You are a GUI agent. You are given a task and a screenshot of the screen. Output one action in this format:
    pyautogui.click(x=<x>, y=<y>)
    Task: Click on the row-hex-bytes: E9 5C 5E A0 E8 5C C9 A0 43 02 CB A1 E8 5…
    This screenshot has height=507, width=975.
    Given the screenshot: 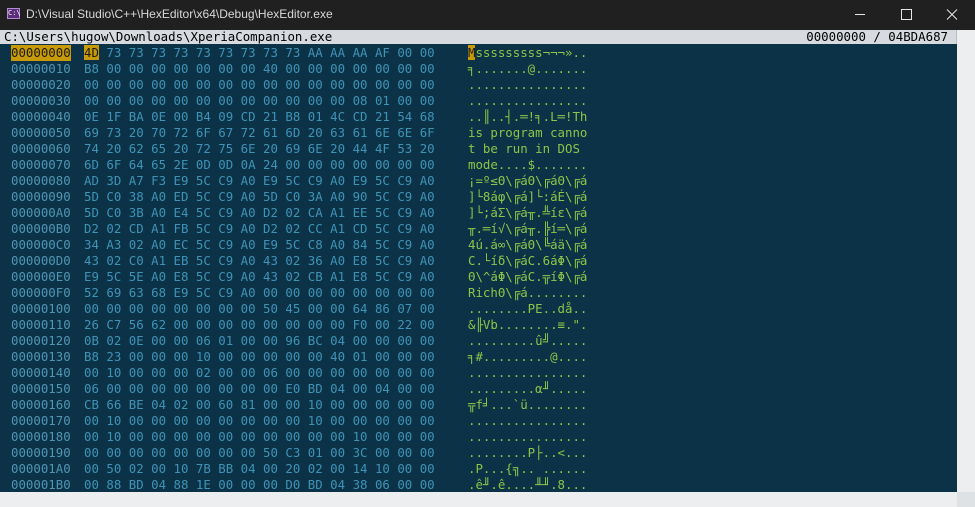 What is the action you would take?
    pyautogui.click(x=259, y=277)
    